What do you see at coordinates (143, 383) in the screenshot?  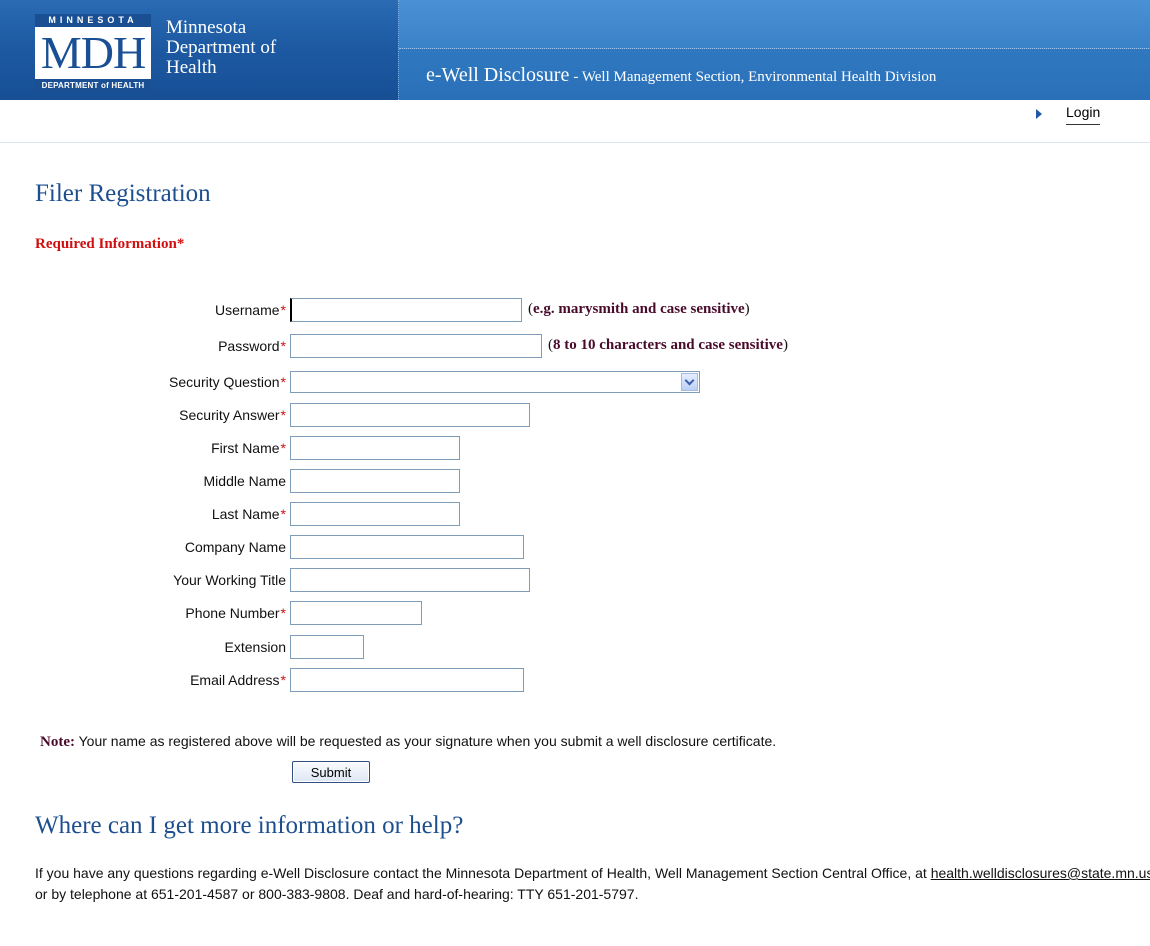 I see `security-question-row: Security Question*` at bounding box center [143, 383].